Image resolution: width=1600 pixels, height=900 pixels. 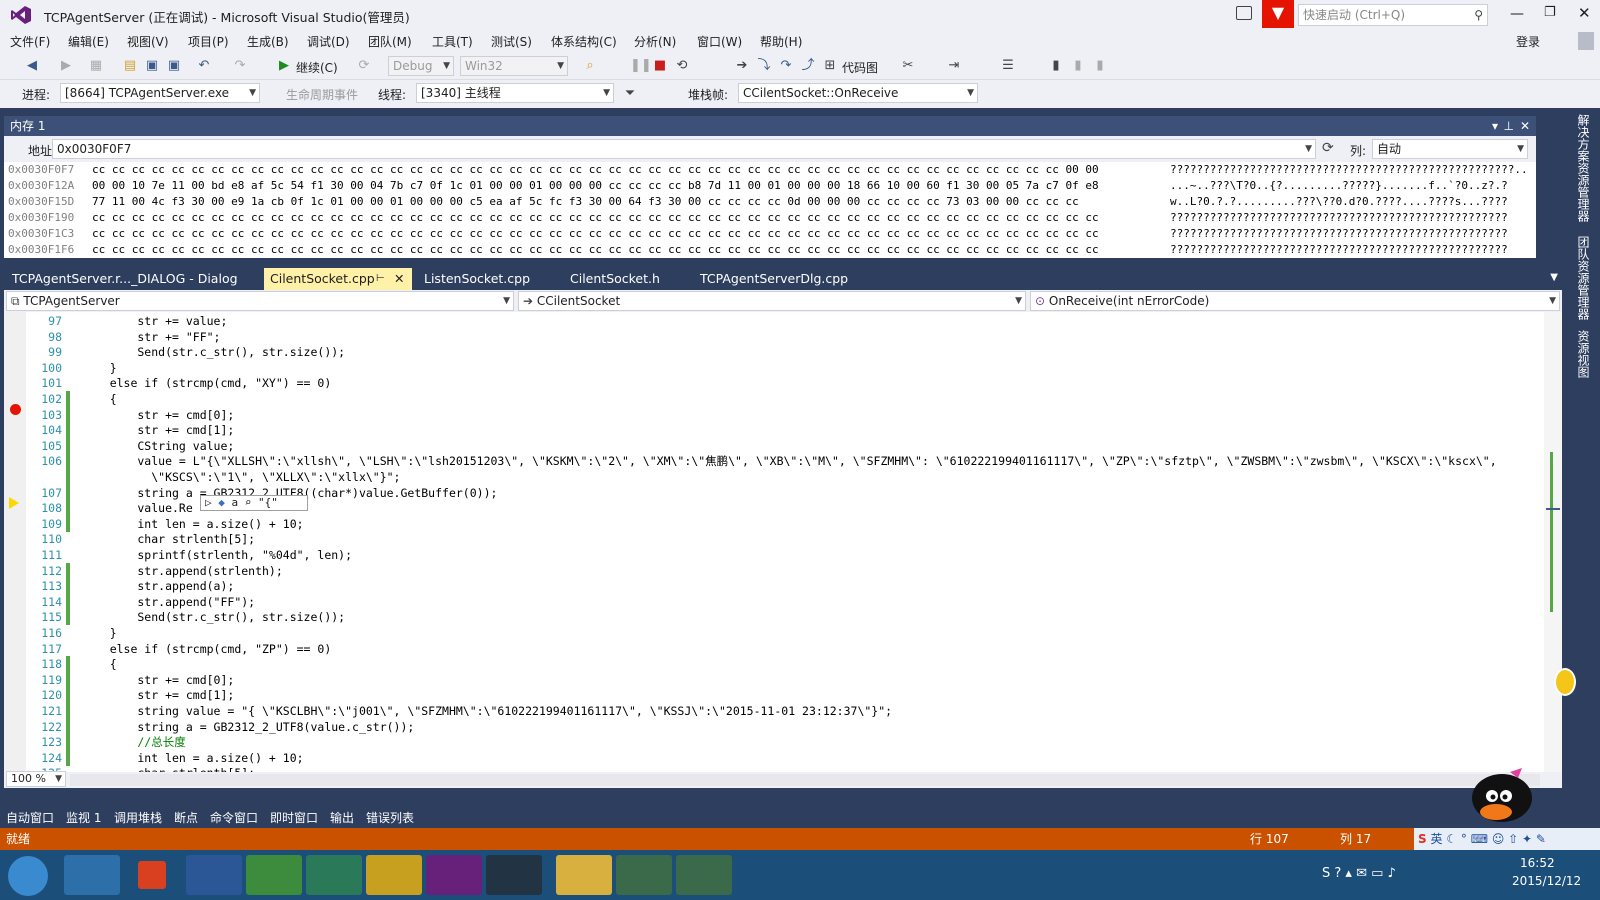 I want to click on minimize-button: —, so click(x=1517, y=14).